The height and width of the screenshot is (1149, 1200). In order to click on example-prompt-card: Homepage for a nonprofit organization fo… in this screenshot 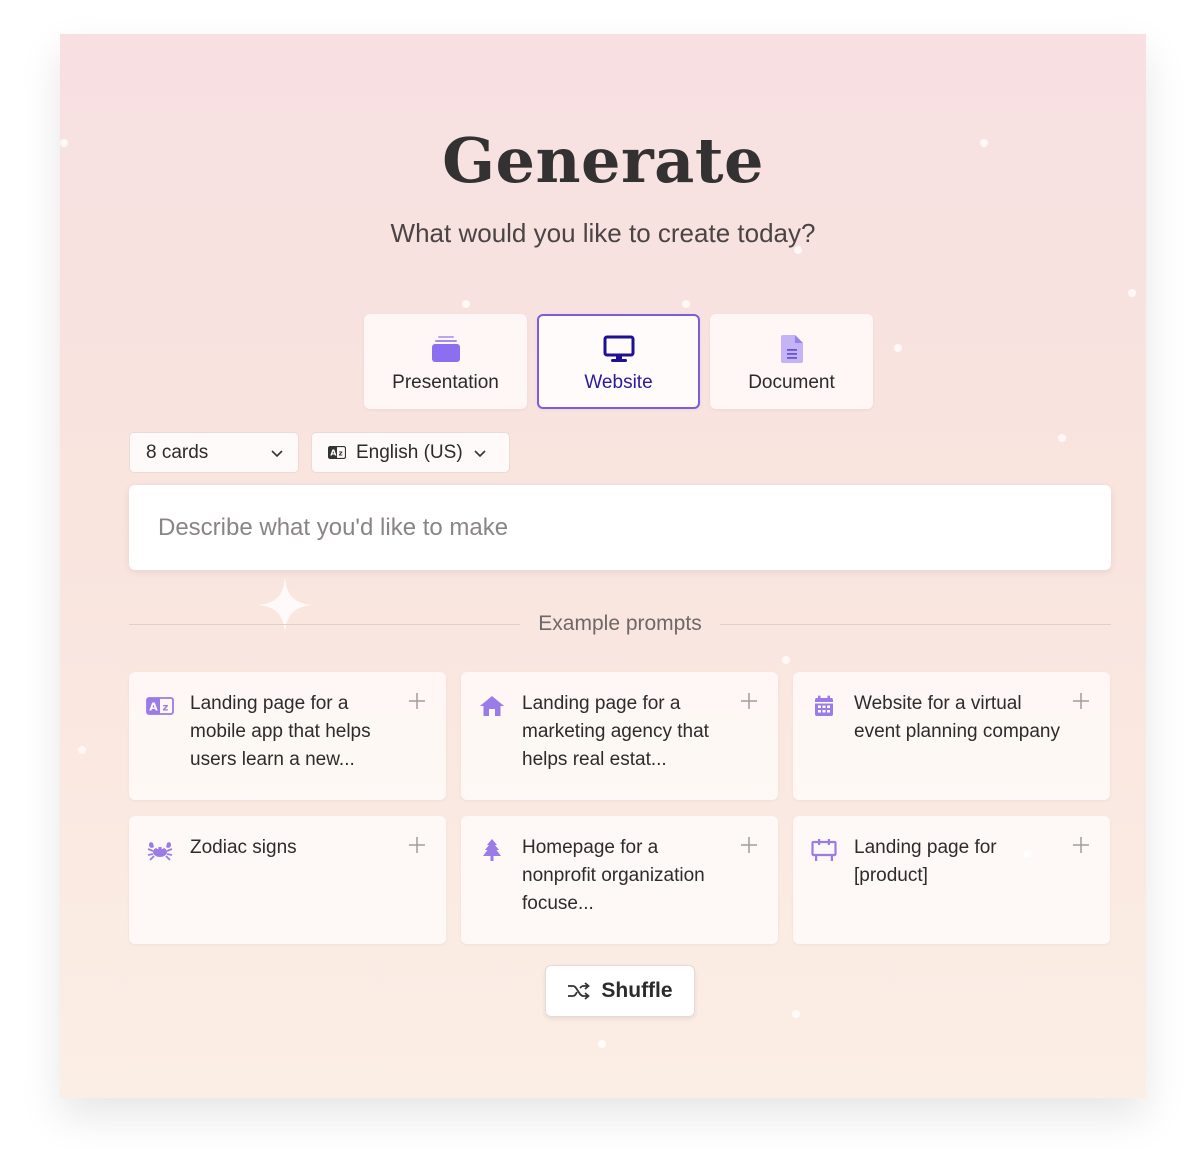, I will do `click(619, 880)`.